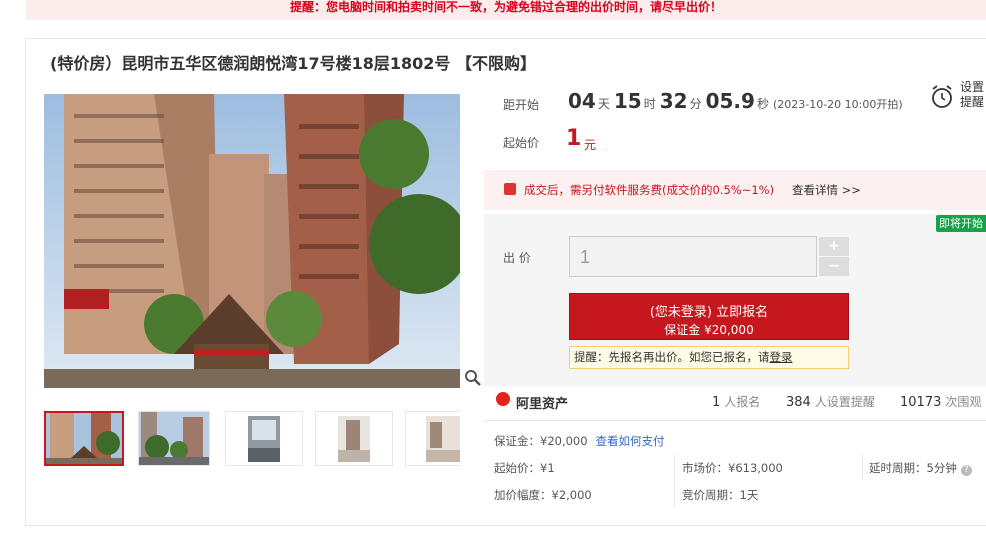  I want to click on start-price-value: 1, so click(574, 138).